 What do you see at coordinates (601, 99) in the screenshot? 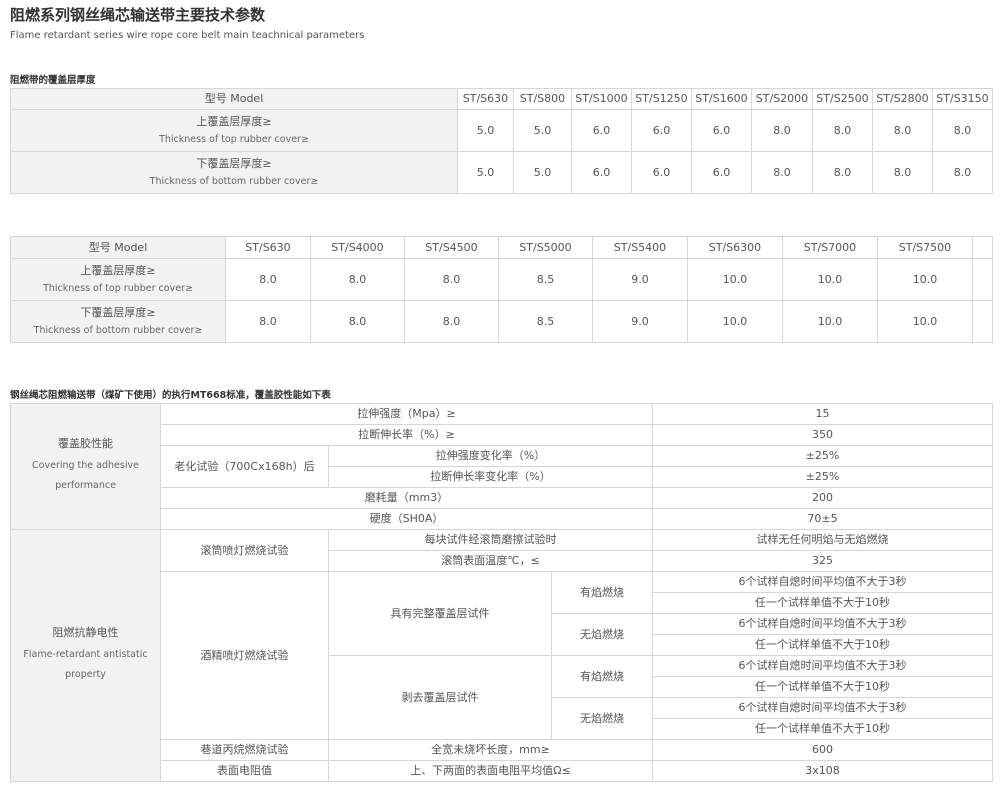
I see `model-cell: ST/S1000` at bounding box center [601, 99].